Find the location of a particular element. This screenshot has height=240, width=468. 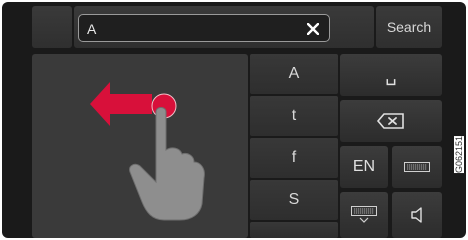

suggestion-item-partial is located at coordinates (294, 230).